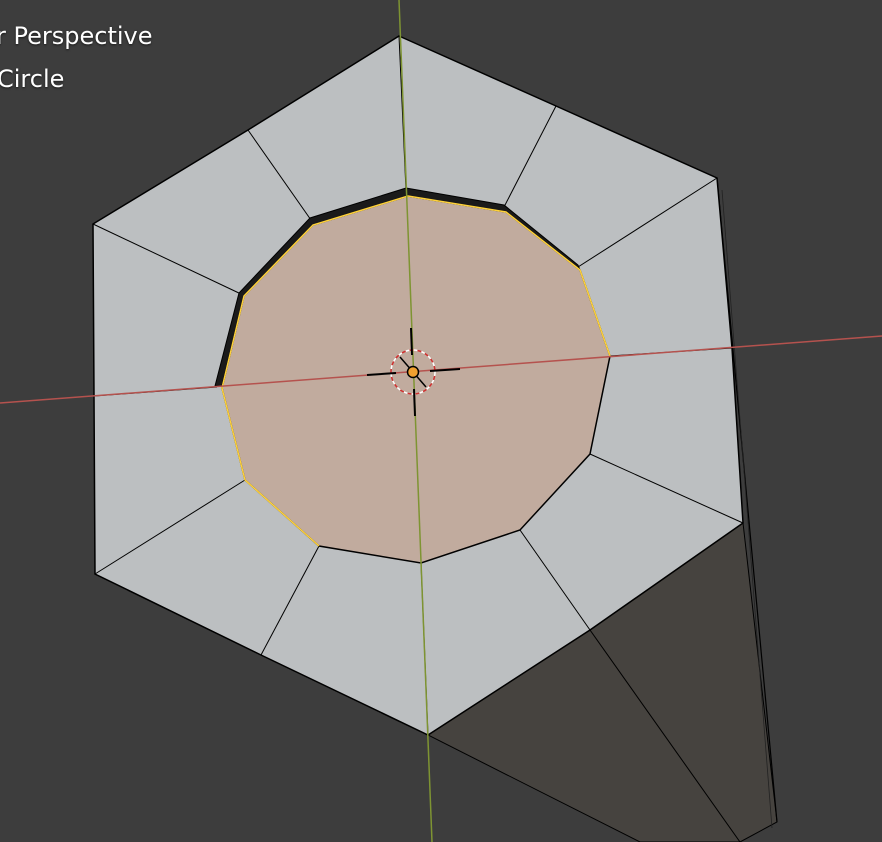  Describe the element at coordinates (32, 79) in the screenshot. I see `object-label: Circle` at that location.